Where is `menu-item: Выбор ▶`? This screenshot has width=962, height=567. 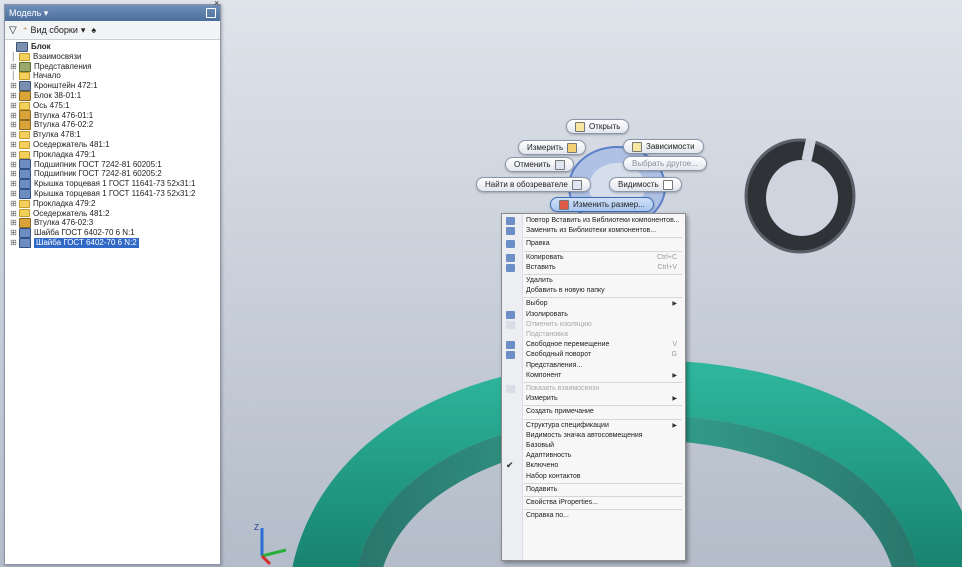 menu-item: Выбор ▶ is located at coordinates (602, 304).